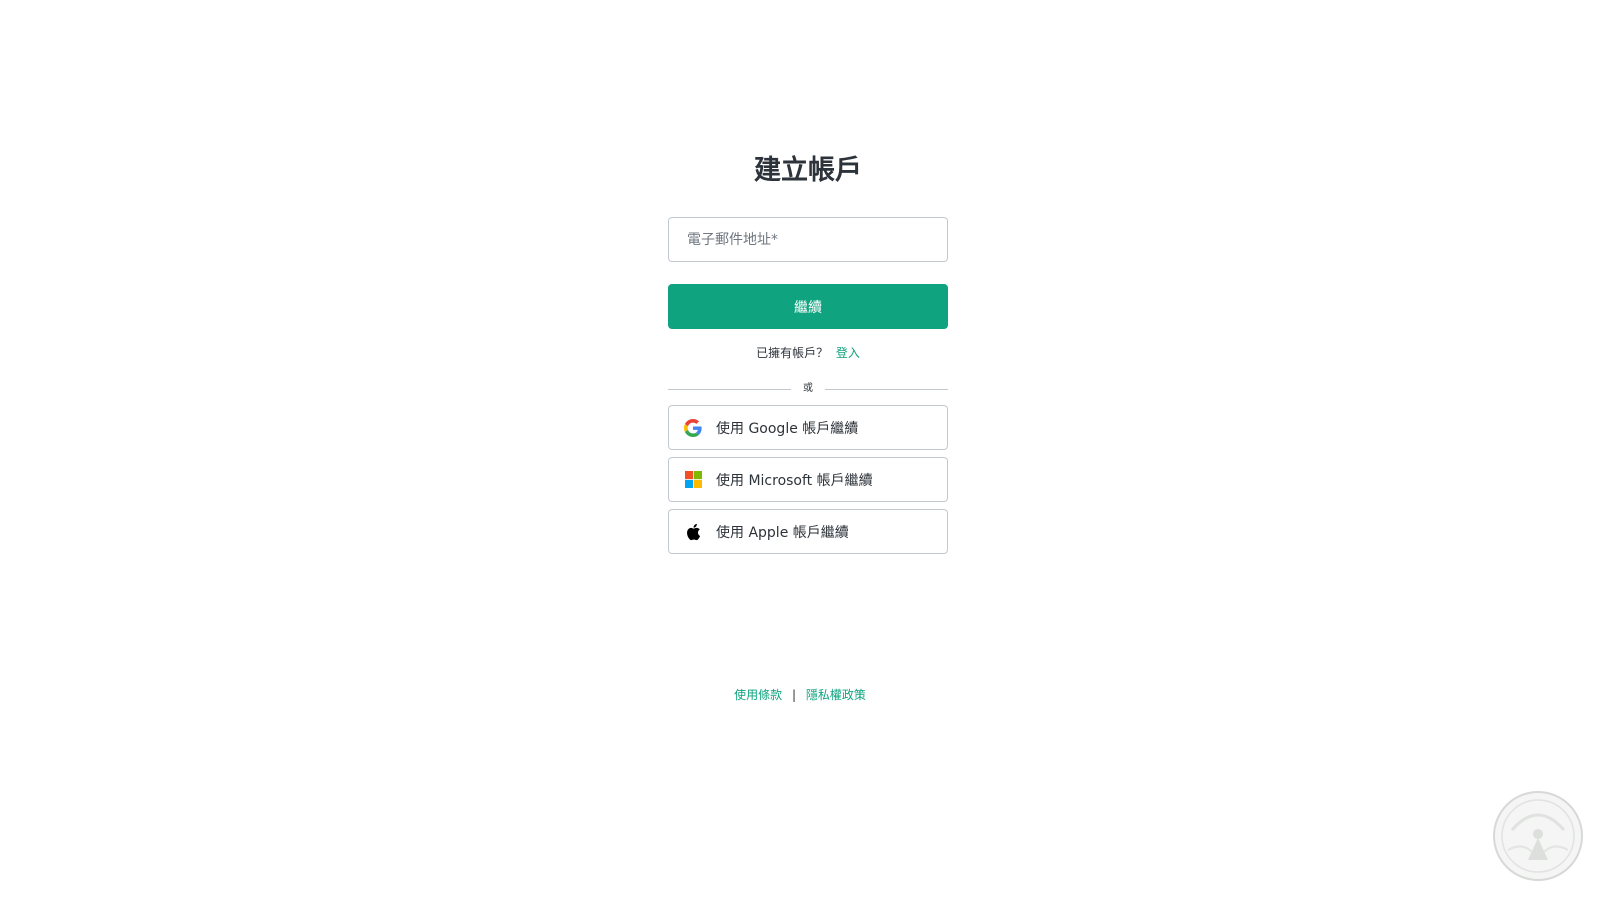 The width and height of the screenshot is (1600, 900). What do you see at coordinates (1538, 836) in the screenshot?
I see `watermark-logo` at bounding box center [1538, 836].